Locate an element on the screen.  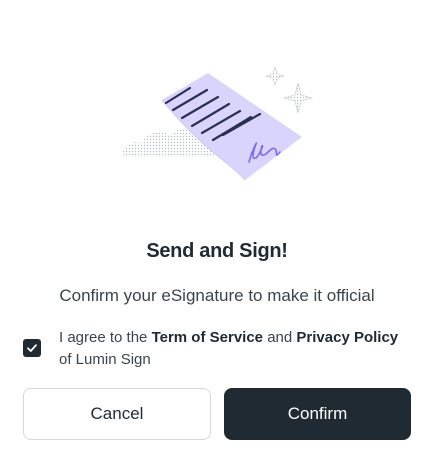
cancel-button: Cancel is located at coordinates (117, 414).